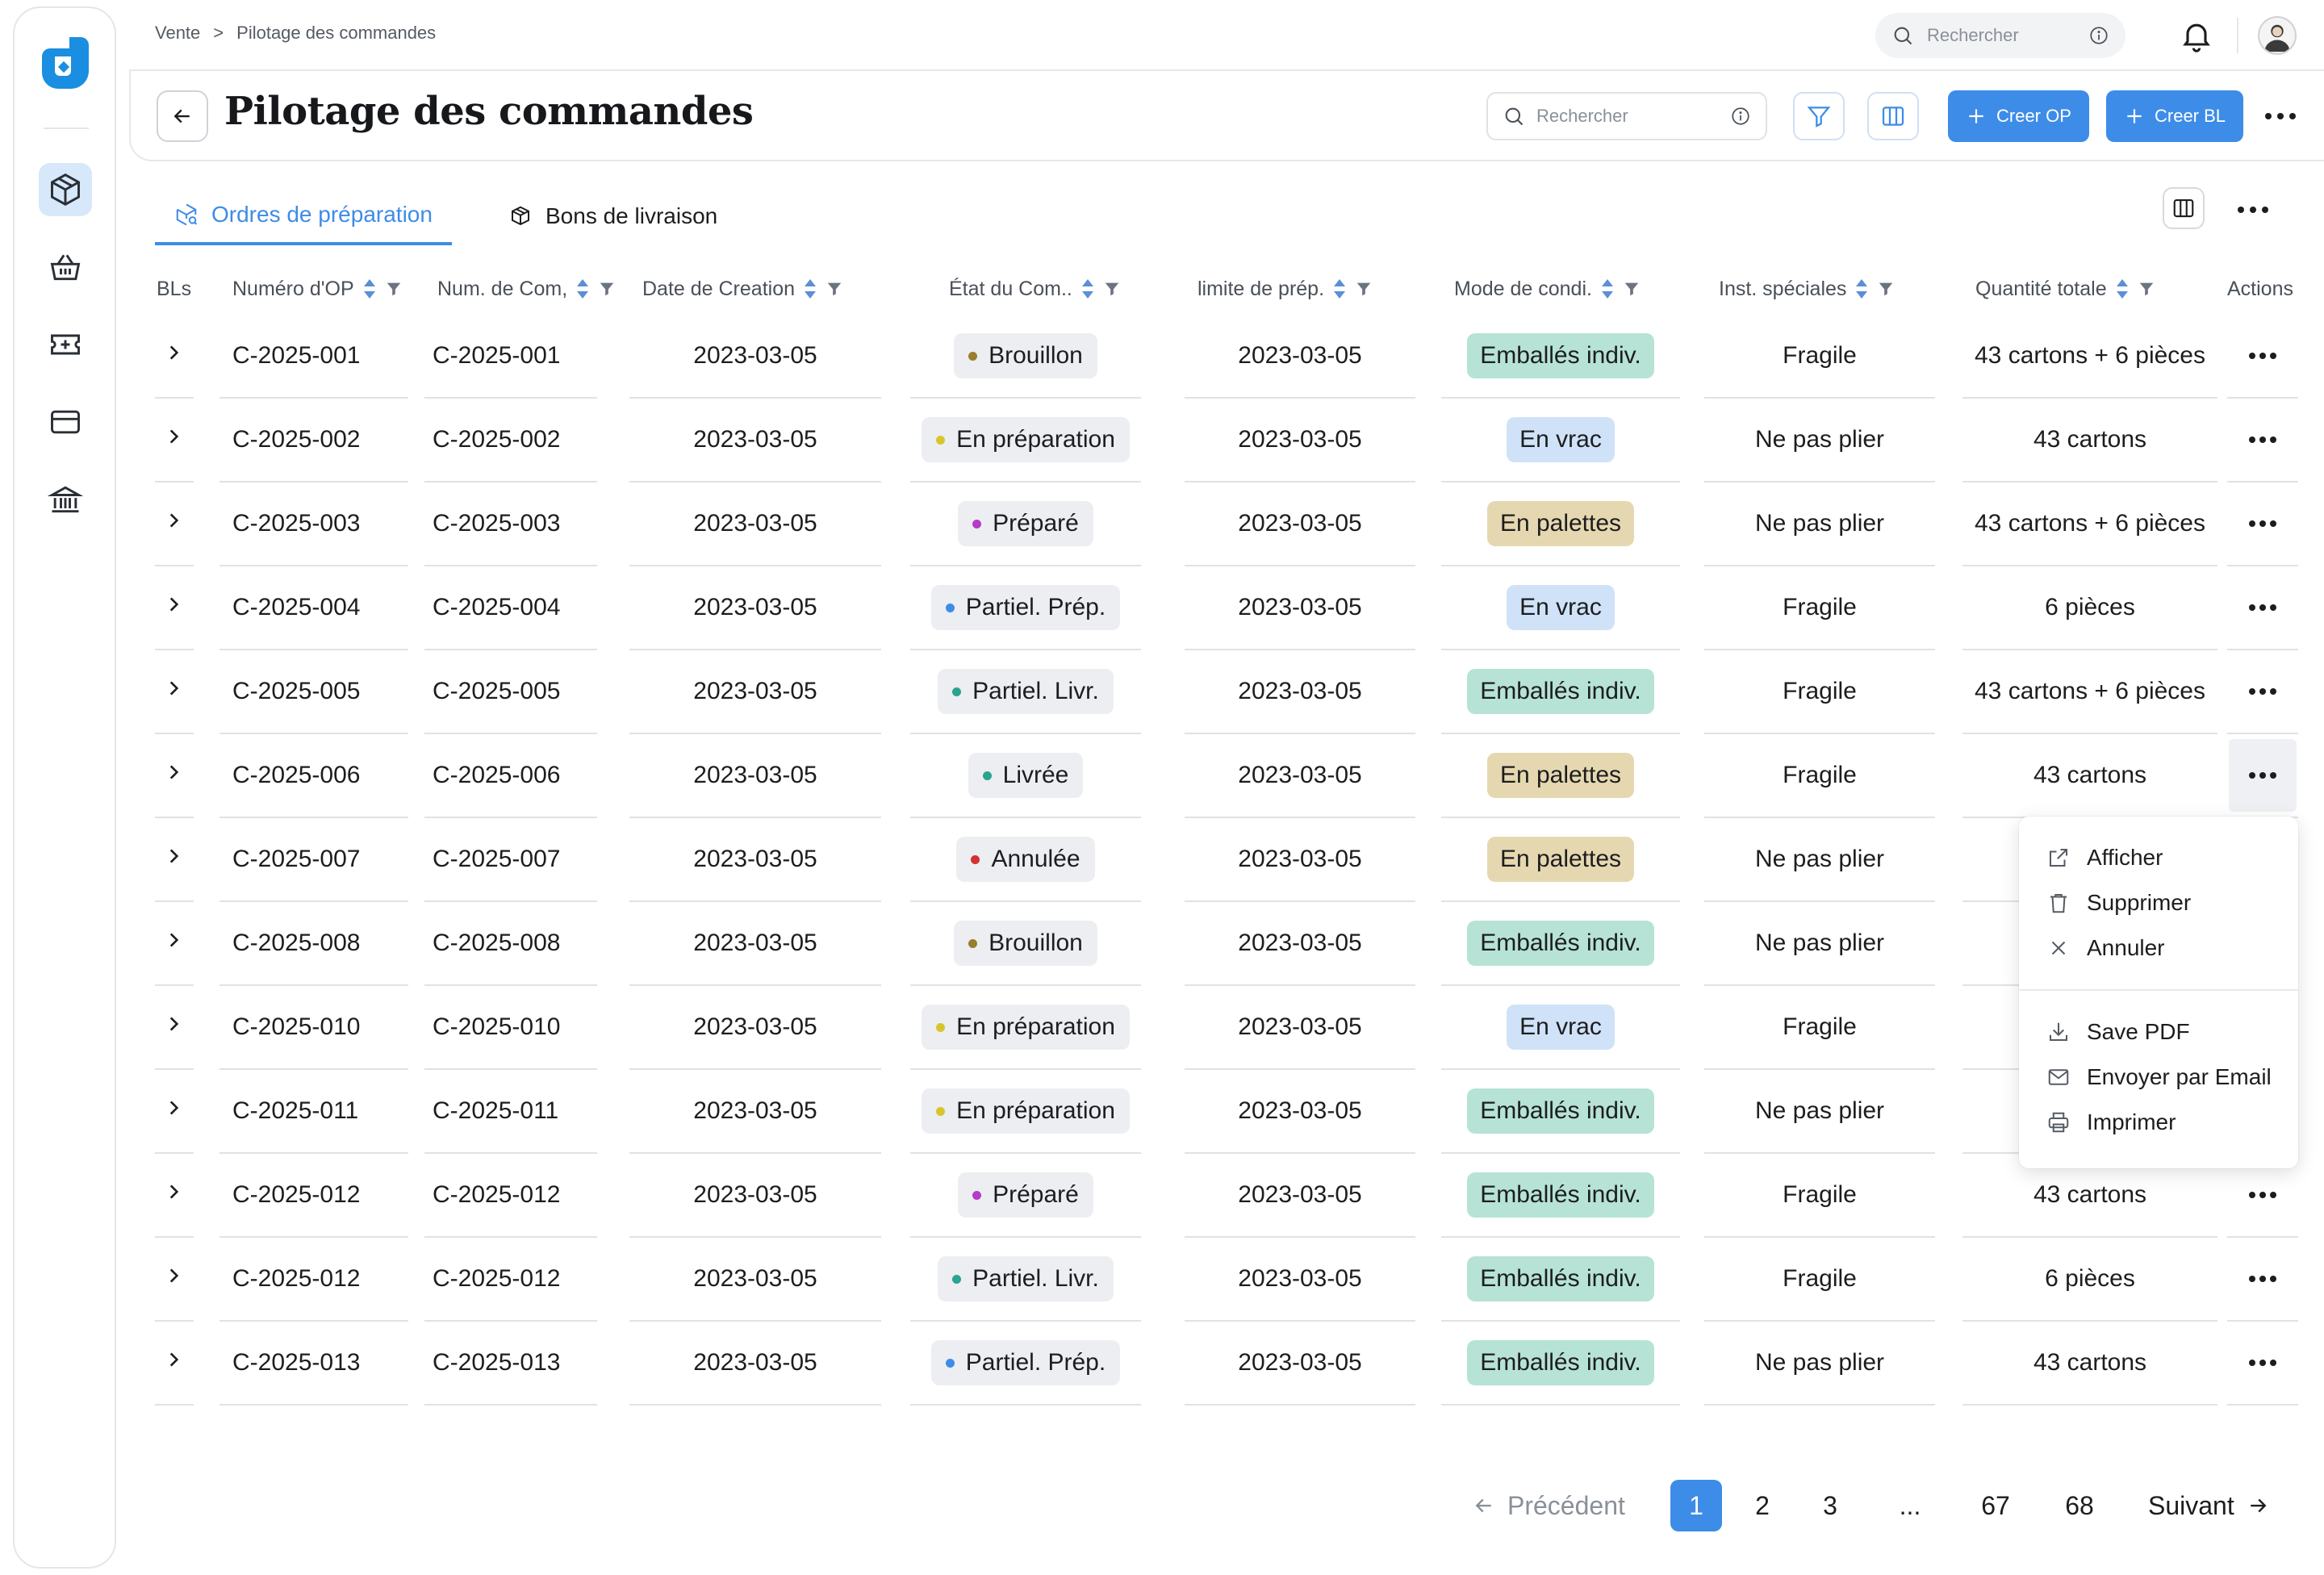 Image resolution: width=2324 pixels, height=1575 pixels. I want to click on page-button-1: 1, so click(1696, 1506).